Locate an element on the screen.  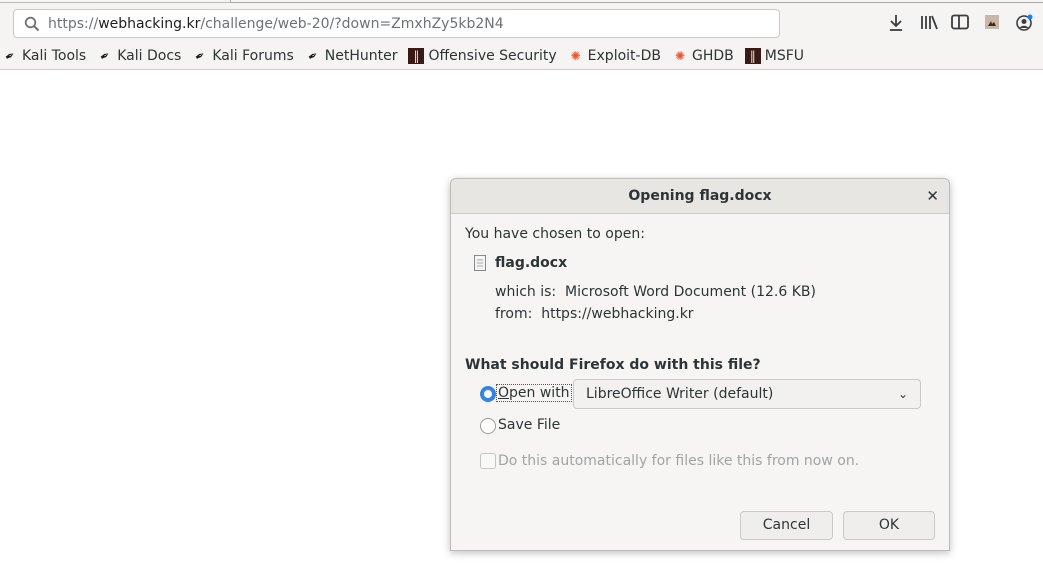
screenshot-extension-icon is located at coordinates (992, 23).